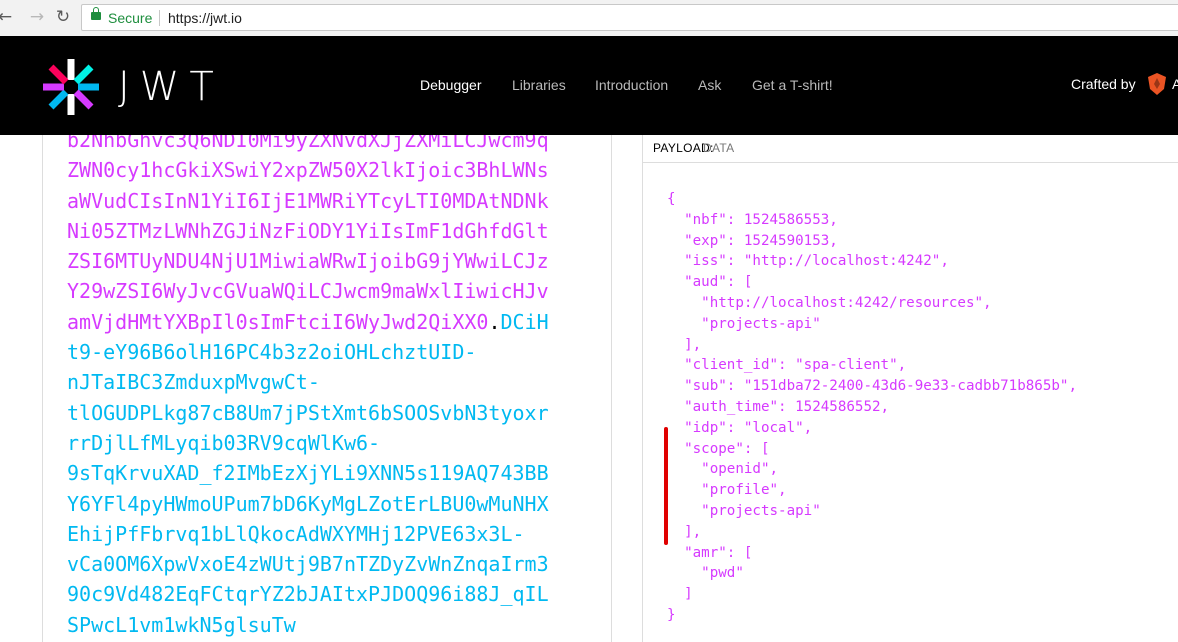  What do you see at coordinates (705, 573) in the screenshot?
I see `json-line: "pwd"` at bounding box center [705, 573].